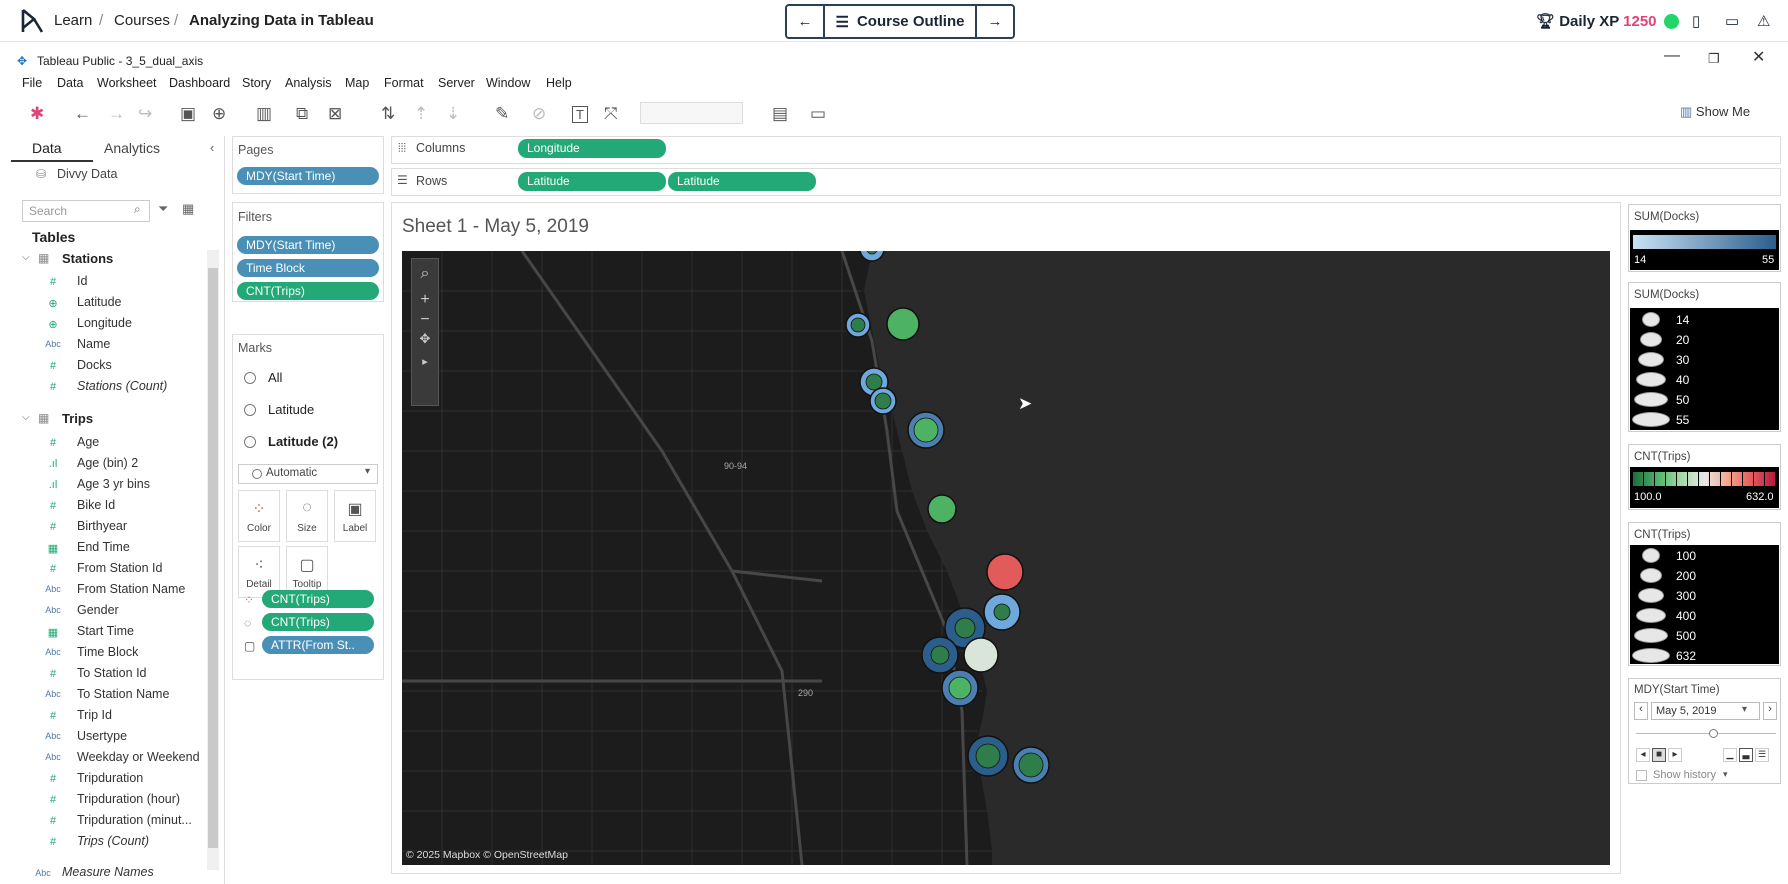 The image size is (1788, 884). I want to click on marks-option-all: All, so click(275, 377).